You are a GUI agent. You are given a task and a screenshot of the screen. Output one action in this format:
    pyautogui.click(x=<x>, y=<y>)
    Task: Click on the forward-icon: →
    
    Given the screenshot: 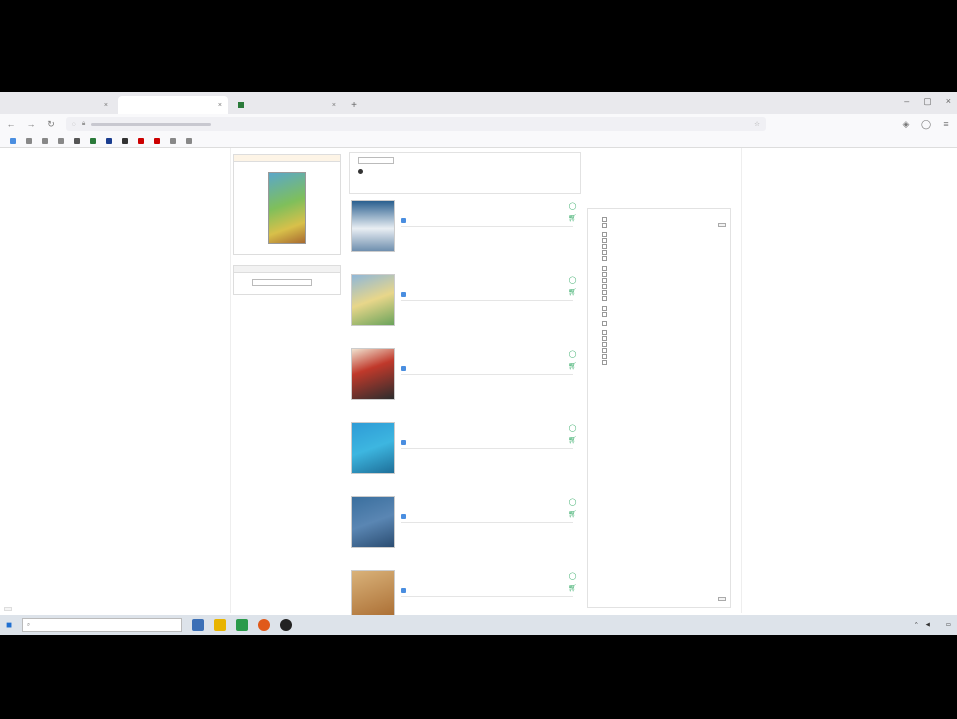 What is the action you would take?
    pyautogui.click(x=31, y=124)
    